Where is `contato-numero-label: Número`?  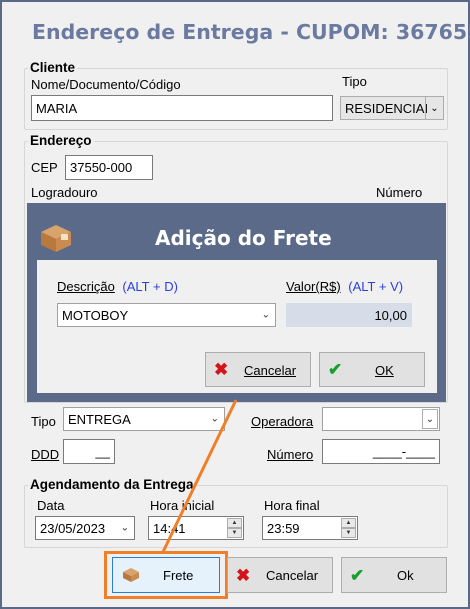 contato-numero-label: Número is located at coordinates (290, 454).